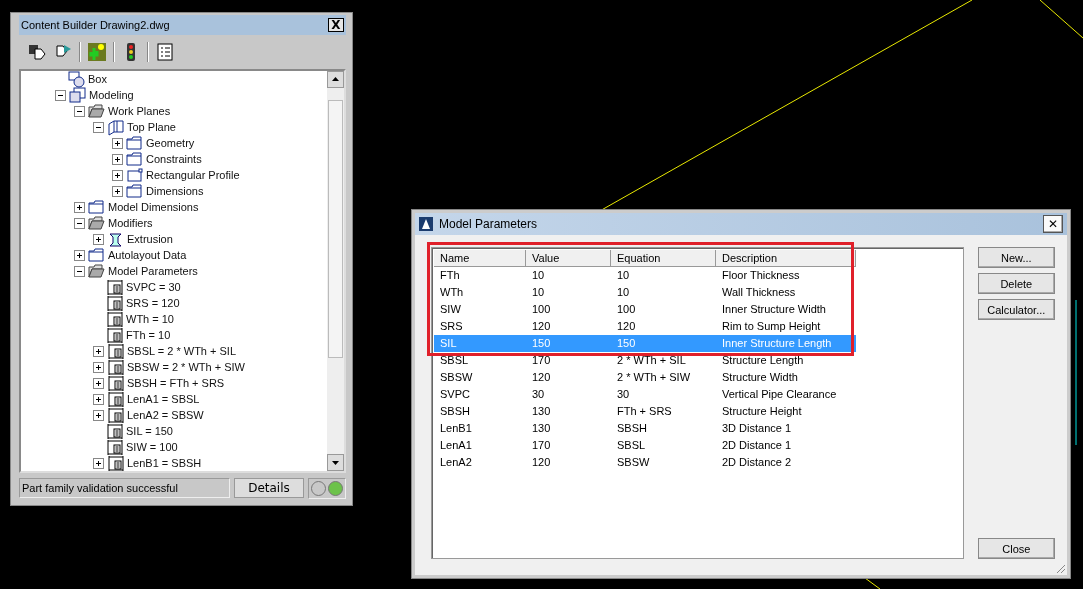  Describe the element at coordinates (663, 258) in the screenshot. I see `column-header: Equation` at that location.